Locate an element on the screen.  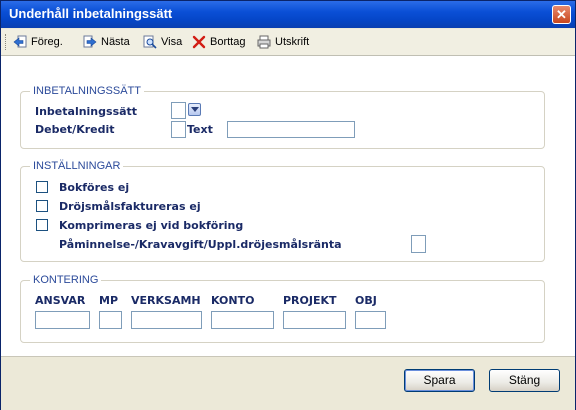
previous-button: Föreg. is located at coordinates (38, 42).